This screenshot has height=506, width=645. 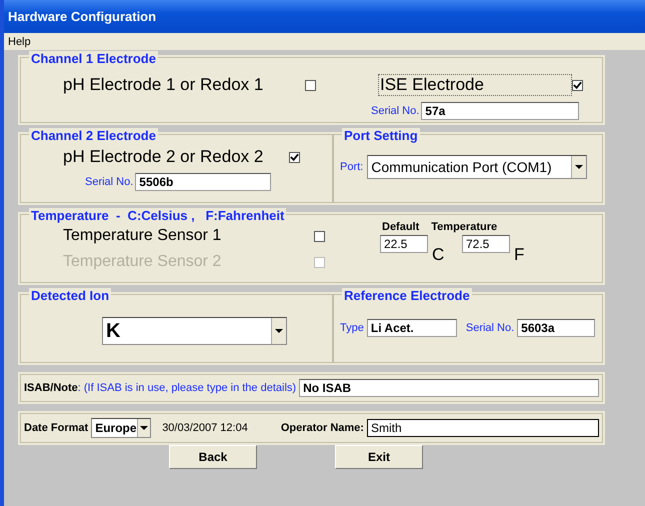 I want to click on group-title: Detected Ion, so click(x=70, y=295).